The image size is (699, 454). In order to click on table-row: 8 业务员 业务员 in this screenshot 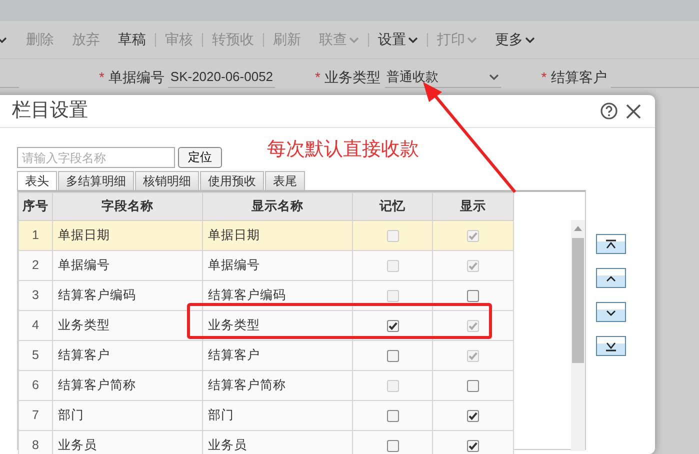, I will do `click(266, 442)`.